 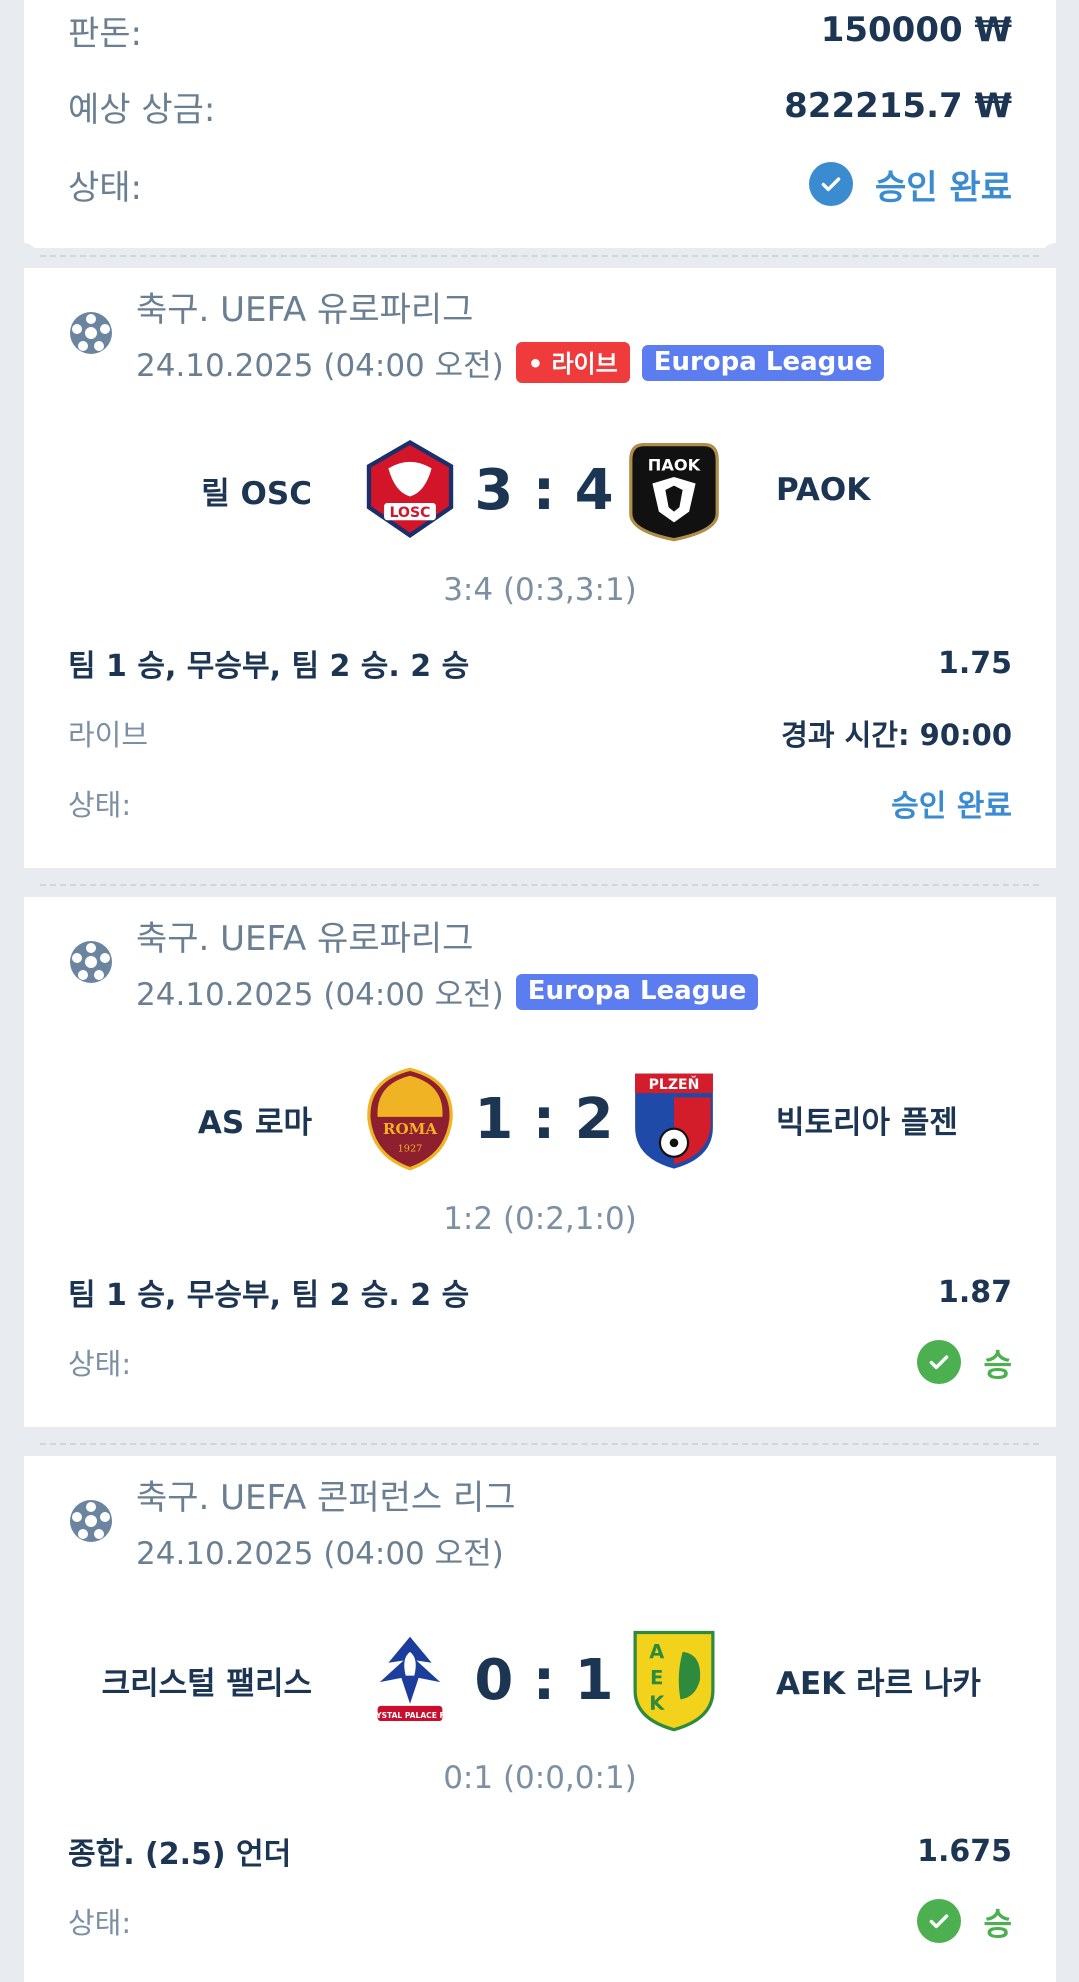 I want to click on live-label: 라이브, so click(x=108, y=735).